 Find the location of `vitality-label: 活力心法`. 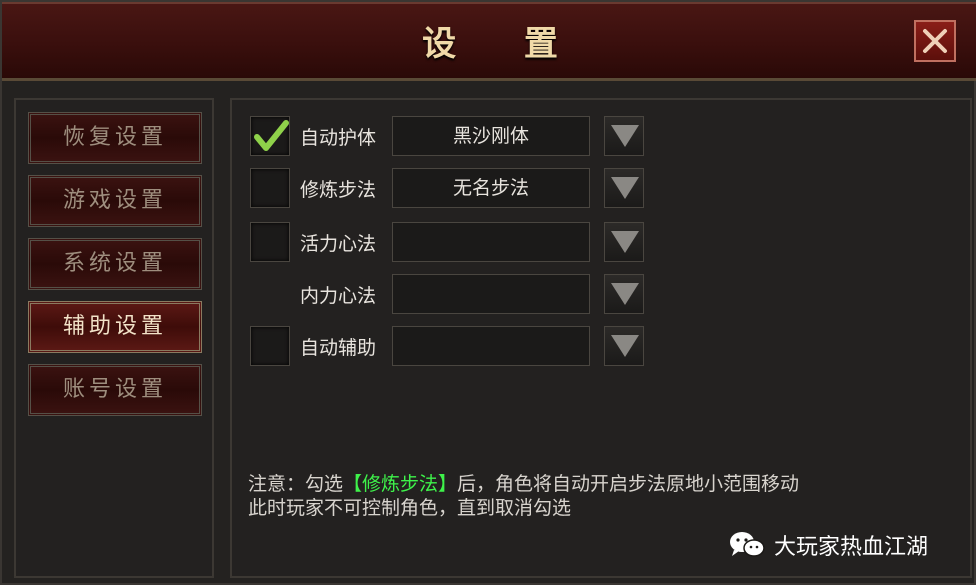

vitality-label: 活力心法 is located at coordinates (338, 244).